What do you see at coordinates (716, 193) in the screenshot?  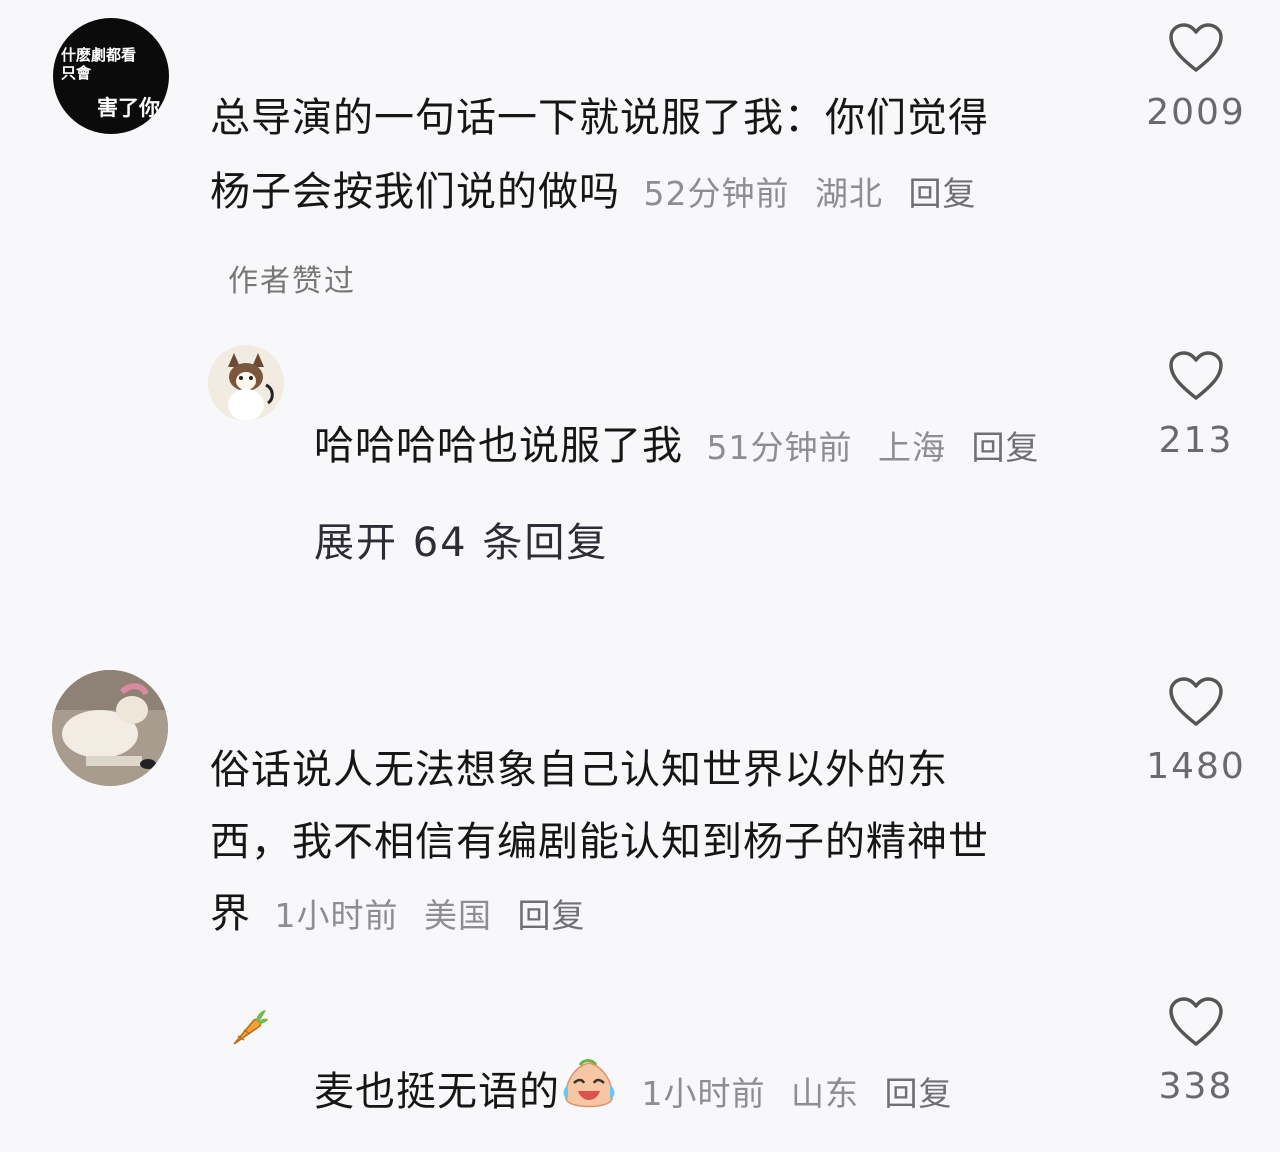 I see `comment-1-time: 52分钟前` at bounding box center [716, 193].